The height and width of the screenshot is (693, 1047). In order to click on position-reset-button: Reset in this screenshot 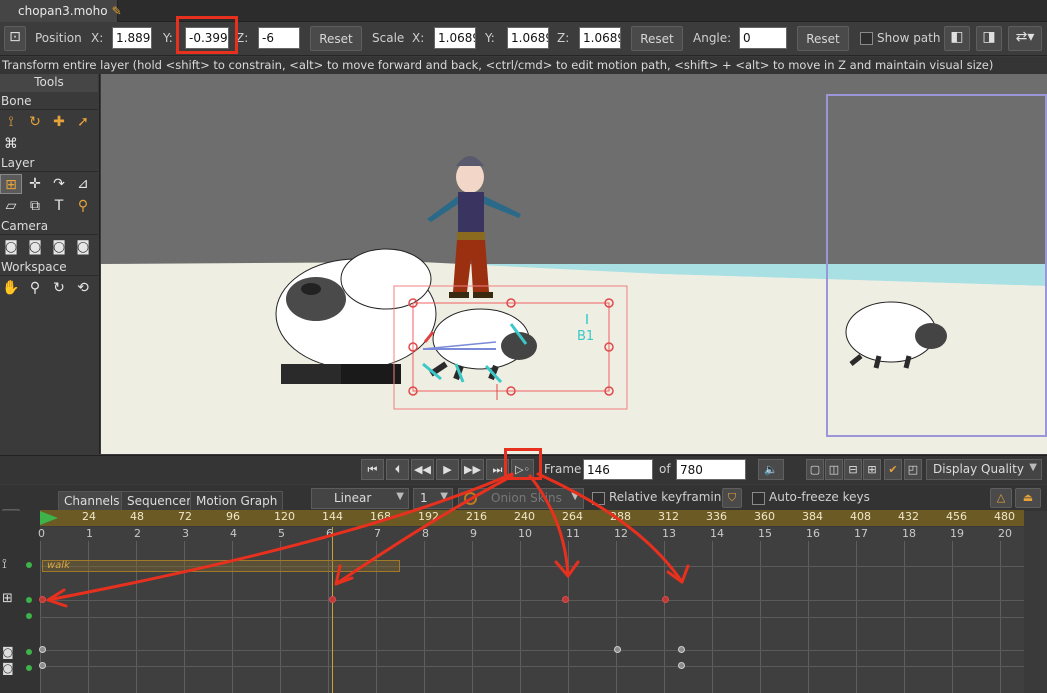, I will do `click(336, 38)`.